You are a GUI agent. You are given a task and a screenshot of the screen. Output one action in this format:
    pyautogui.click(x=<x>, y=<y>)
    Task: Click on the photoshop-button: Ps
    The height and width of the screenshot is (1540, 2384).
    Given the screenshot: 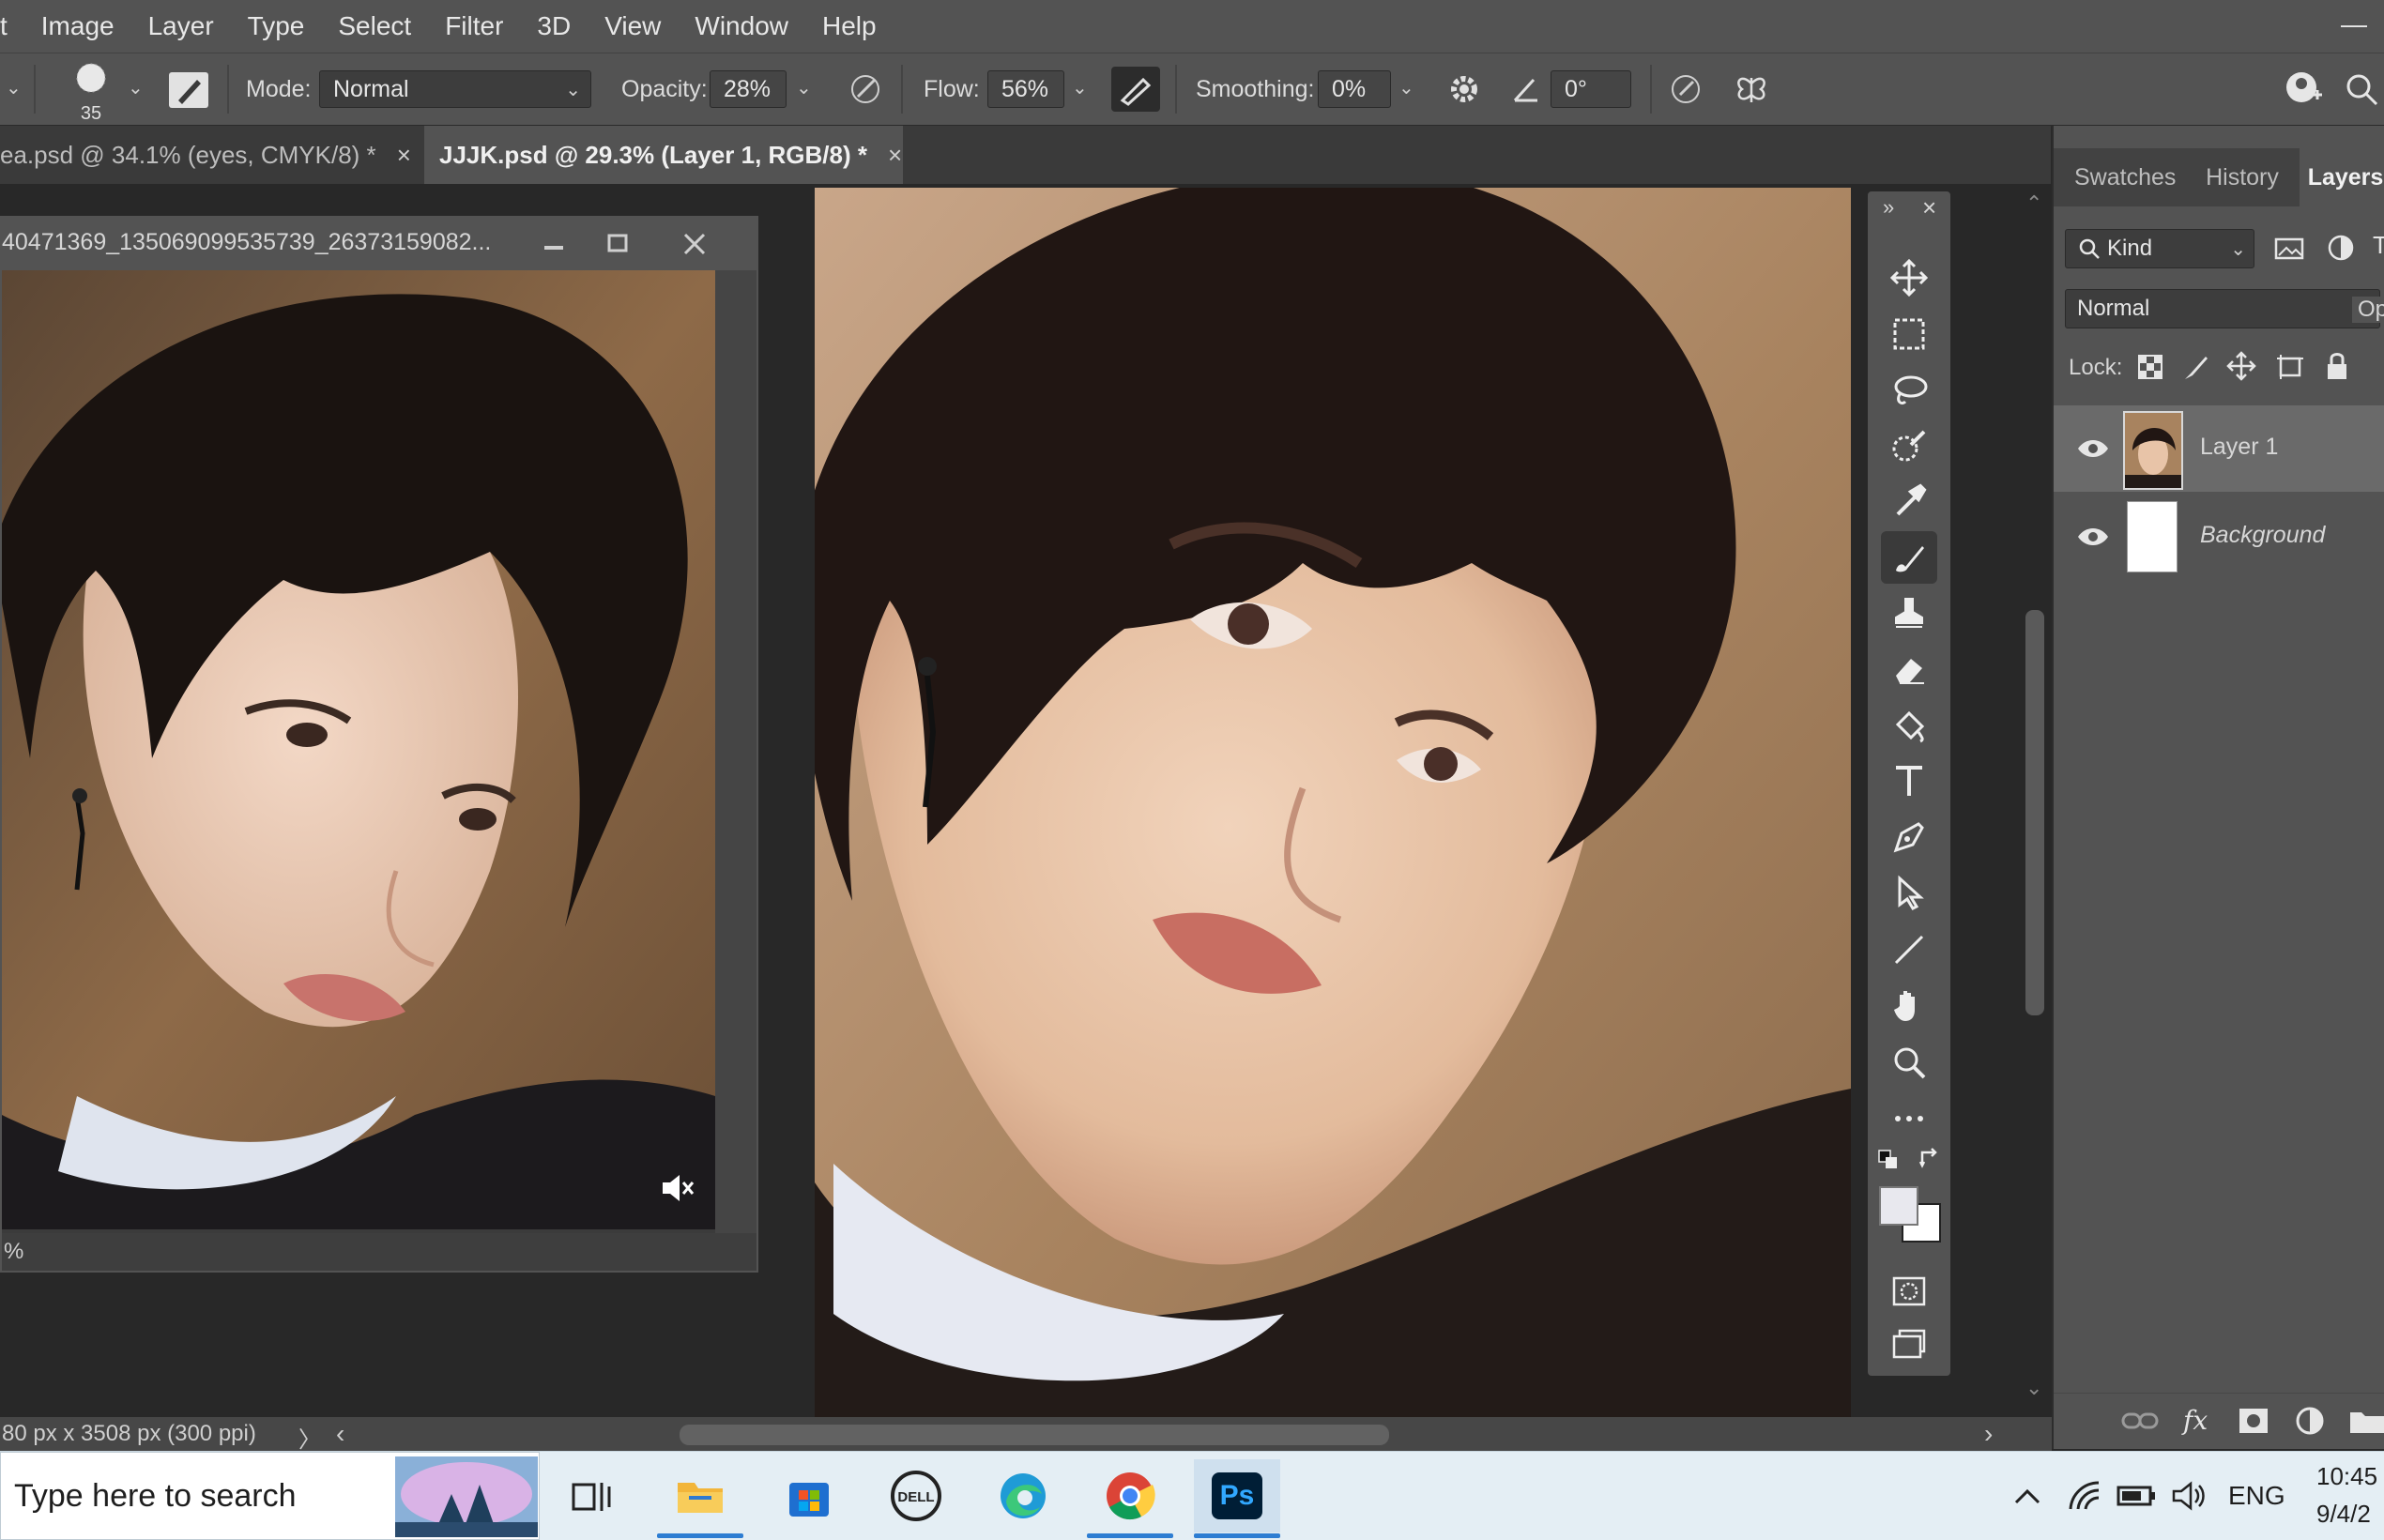 What is the action you would take?
    pyautogui.click(x=1237, y=1498)
    